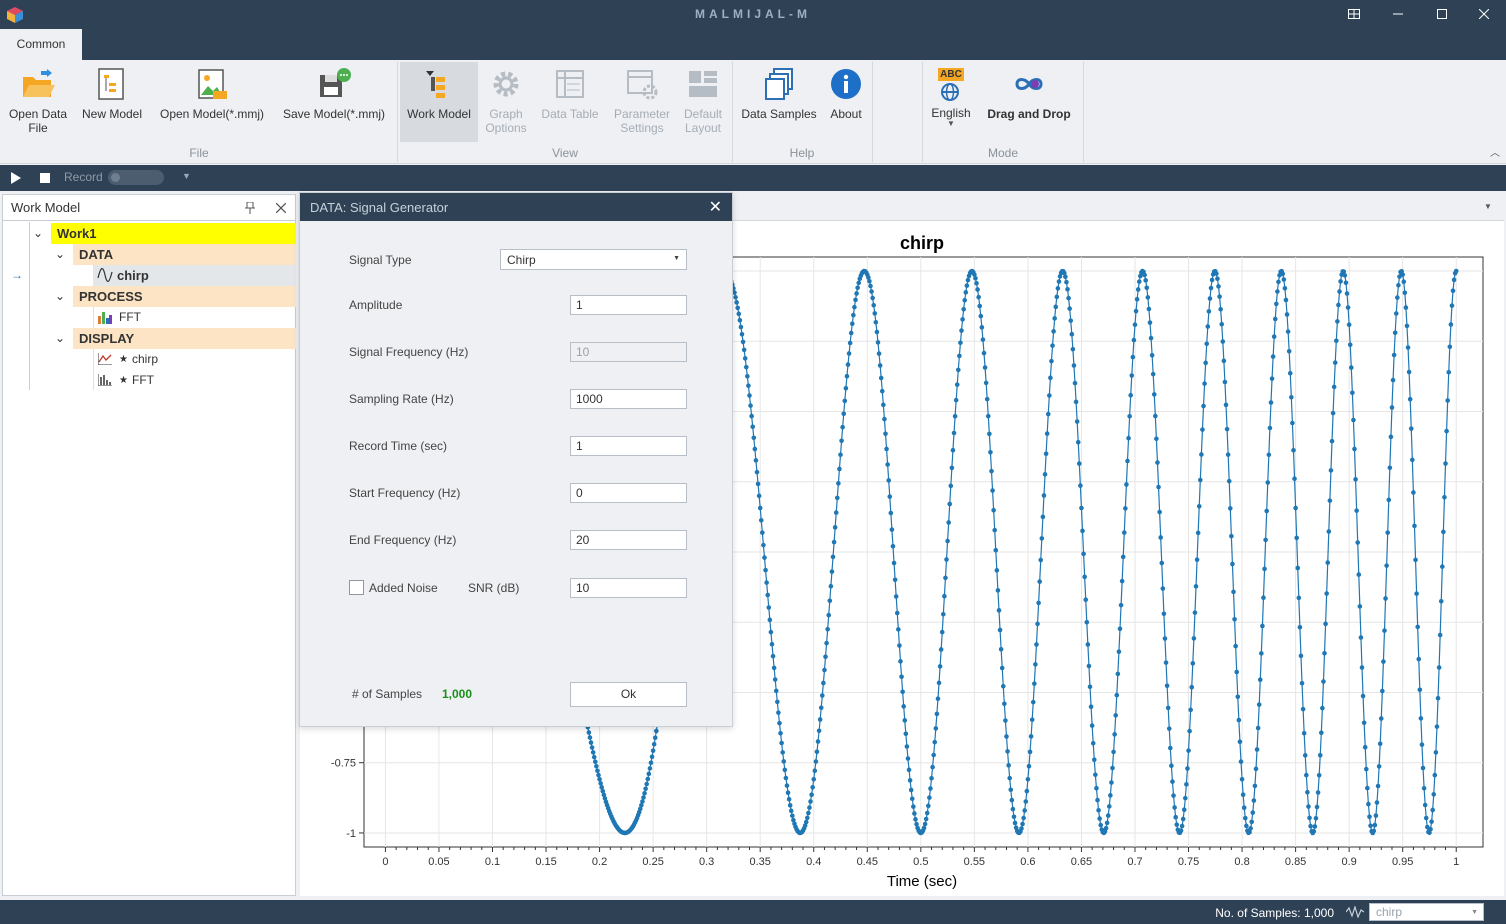 The image size is (1506, 924). What do you see at coordinates (250, 208) in the screenshot?
I see `pin-icon` at bounding box center [250, 208].